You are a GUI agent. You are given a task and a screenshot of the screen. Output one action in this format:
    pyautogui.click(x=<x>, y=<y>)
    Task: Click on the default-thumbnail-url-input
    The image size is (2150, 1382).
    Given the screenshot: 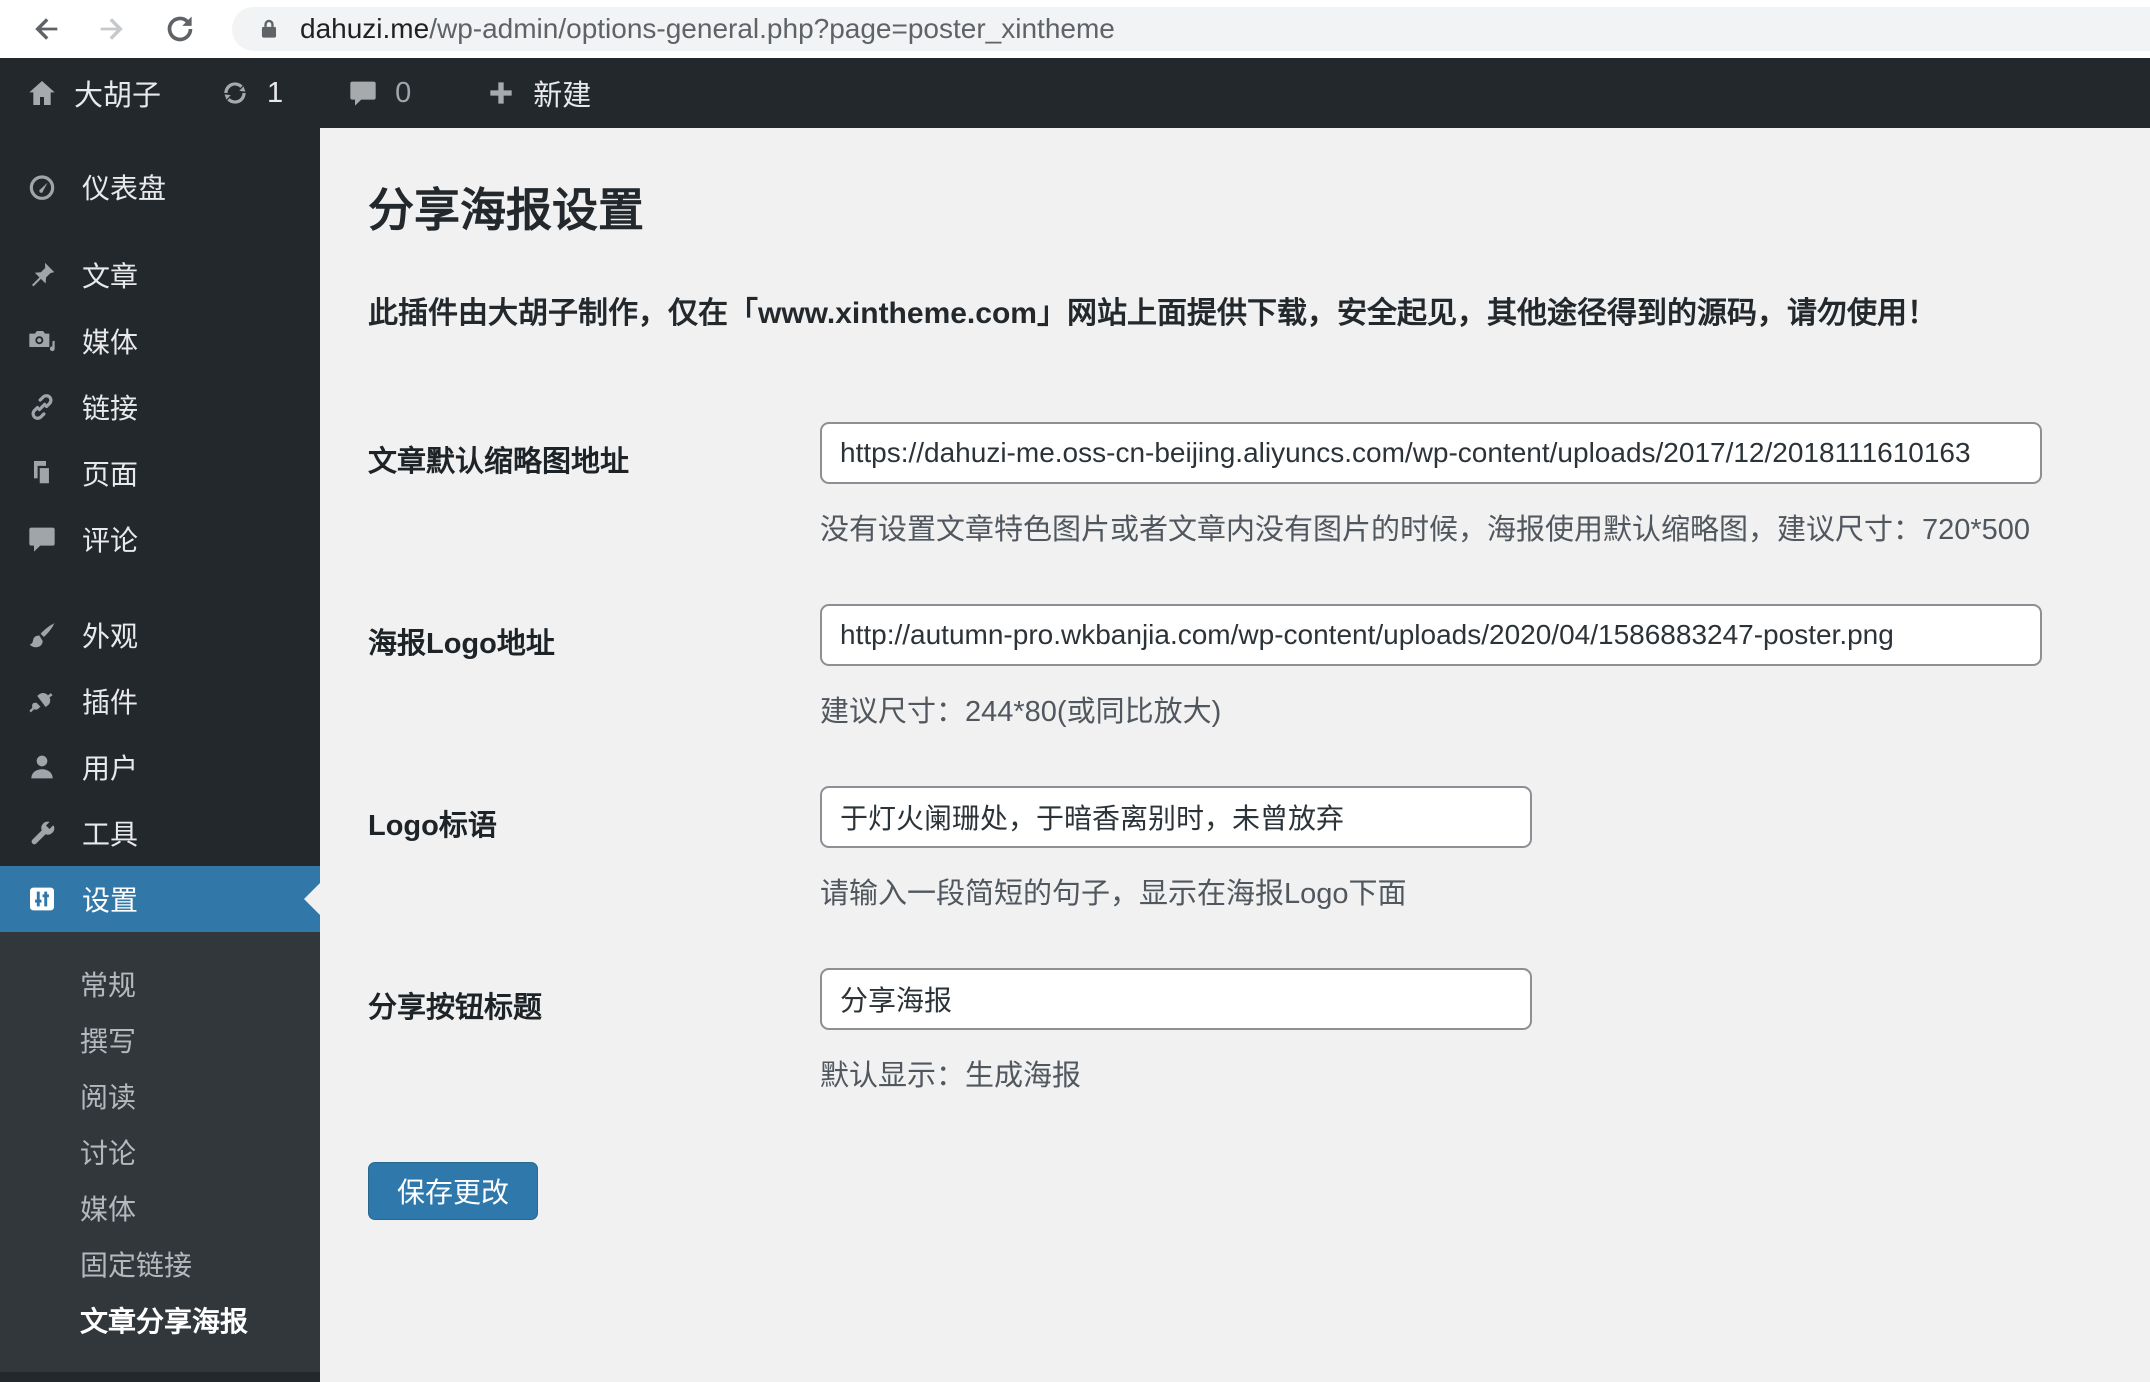 What is the action you would take?
    pyautogui.click(x=1431, y=453)
    